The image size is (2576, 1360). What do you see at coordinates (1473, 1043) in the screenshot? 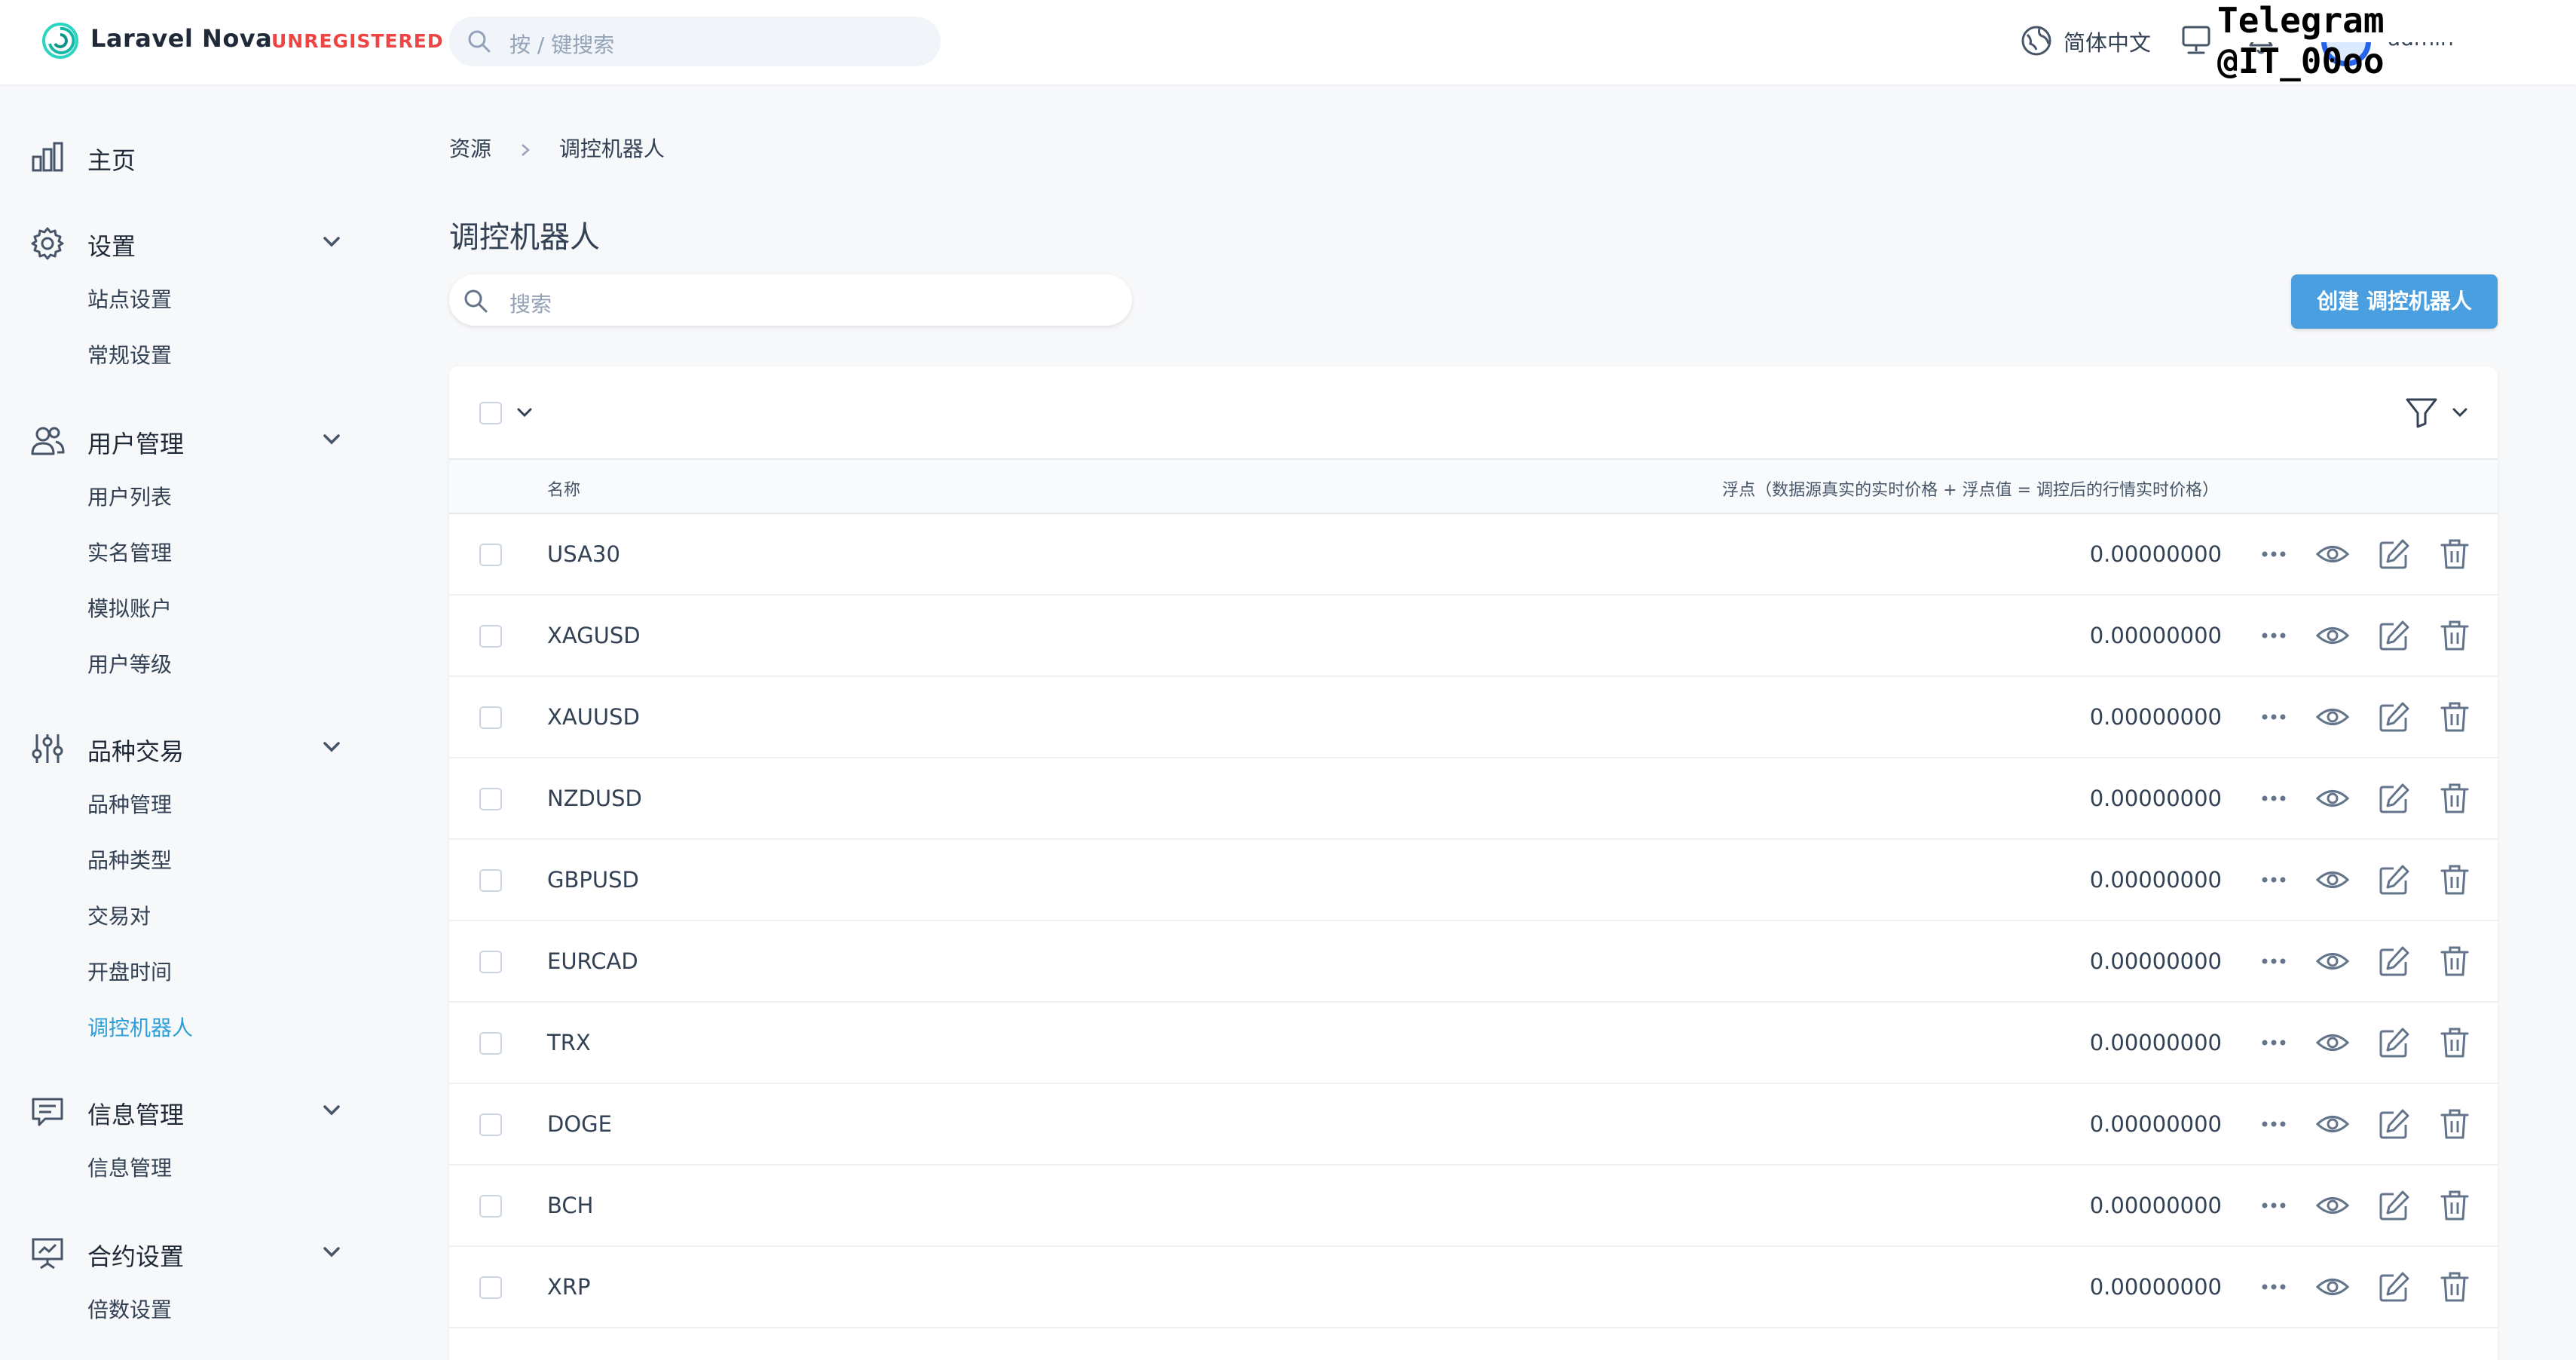
I see `table-row: TRX 0.00000000` at bounding box center [1473, 1043].